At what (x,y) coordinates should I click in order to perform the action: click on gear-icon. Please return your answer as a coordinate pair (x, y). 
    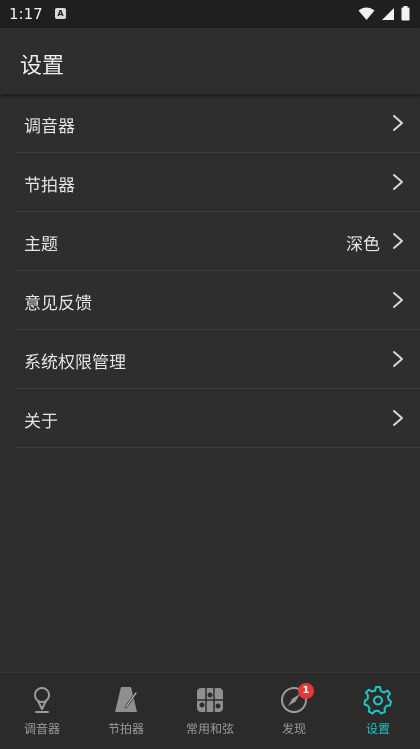
    Looking at the image, I should click on (377, 700).